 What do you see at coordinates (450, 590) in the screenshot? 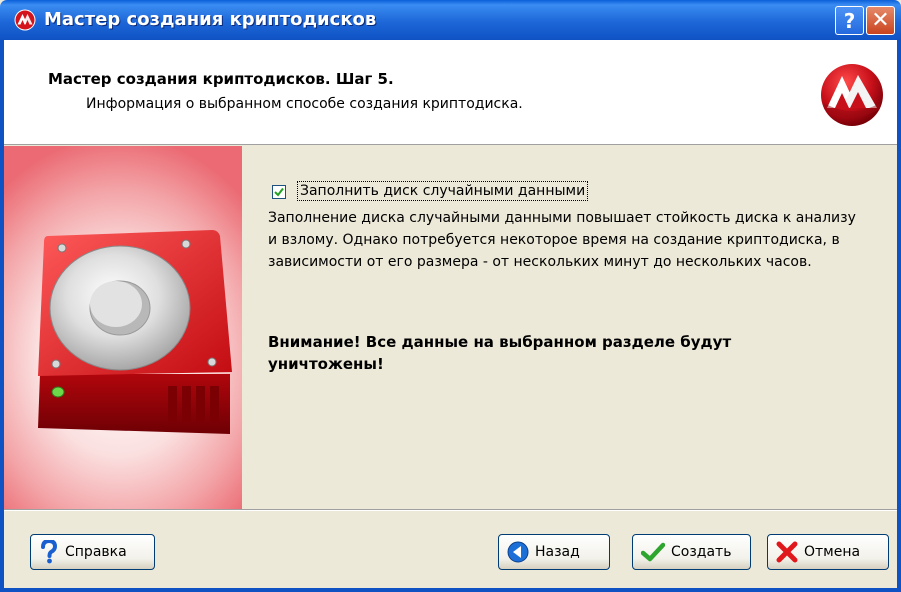
I see `window-frame-bottom` at bounding box center [450, 590].